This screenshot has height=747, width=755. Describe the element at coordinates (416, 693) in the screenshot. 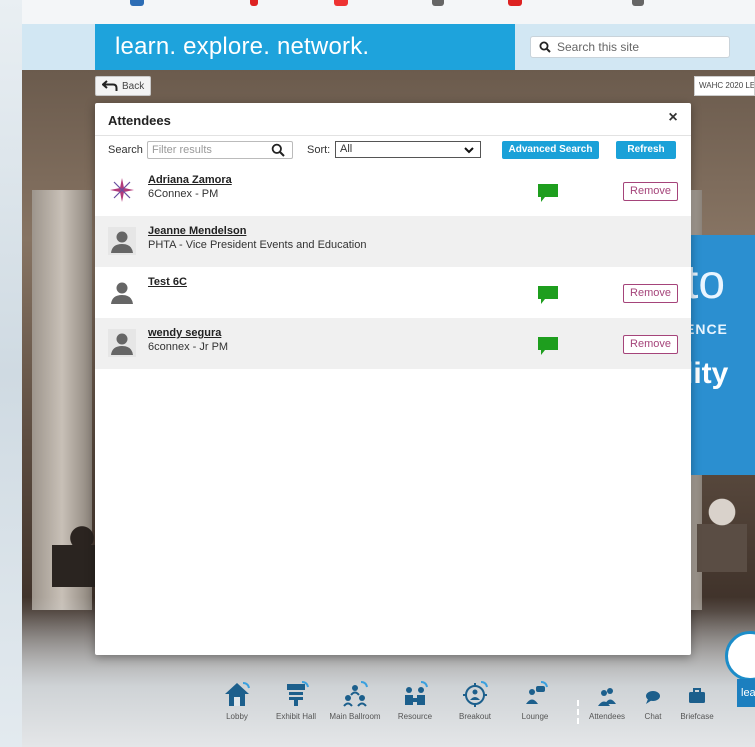

I see `resource-icon` at that location.